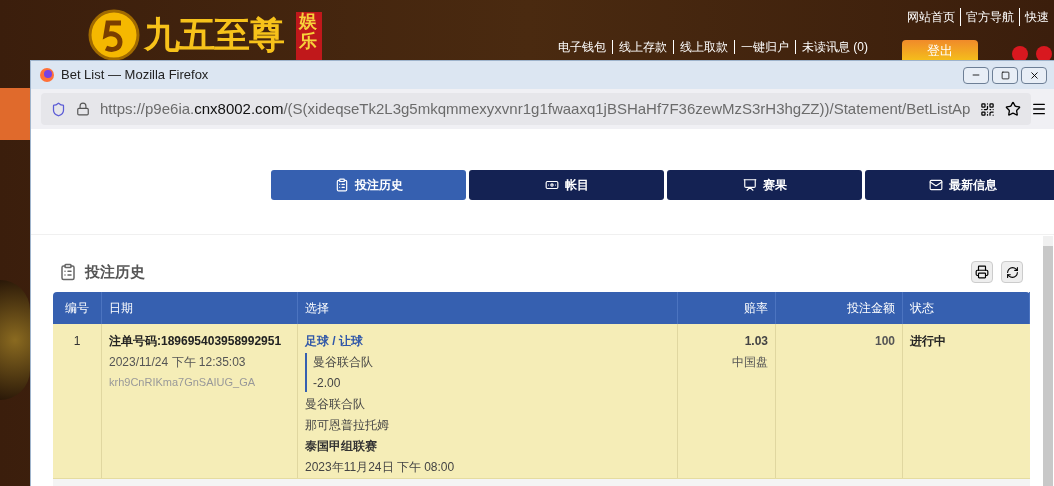  I want to click on match-time: 2023年11月24日 下午 08:00, so click(380, 467).